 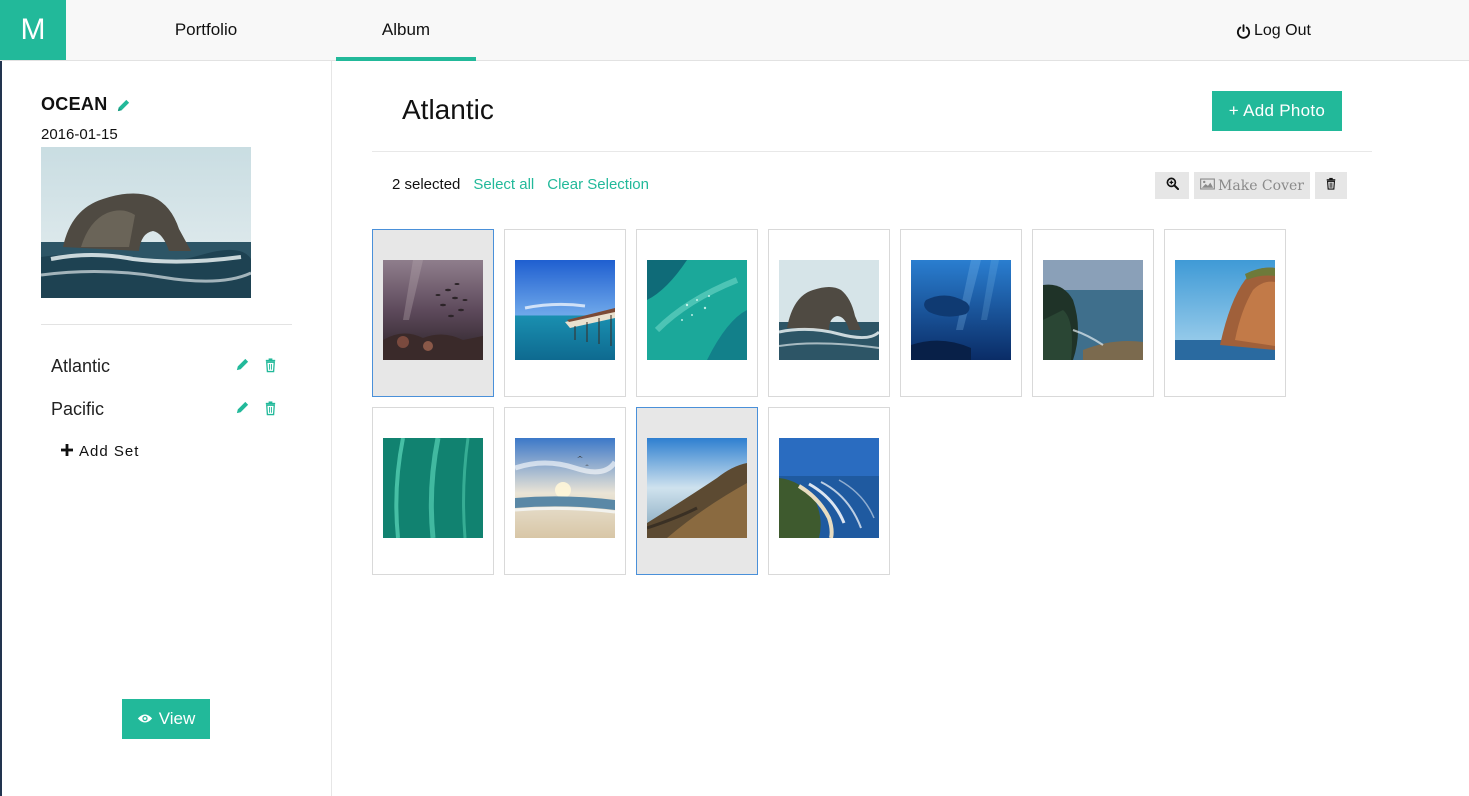 I want to click on photo-thumbnail-underwater-fish, so click(x=433, y=310).